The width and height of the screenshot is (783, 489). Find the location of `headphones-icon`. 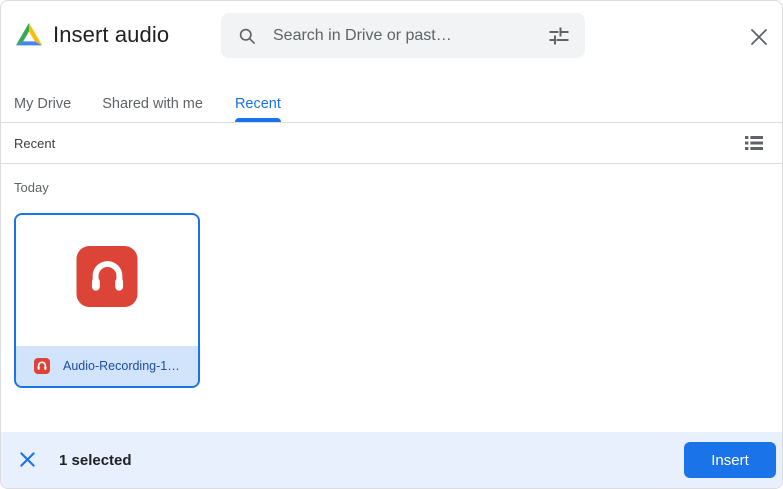

headphones-icon is located at coordinates (107, 275).